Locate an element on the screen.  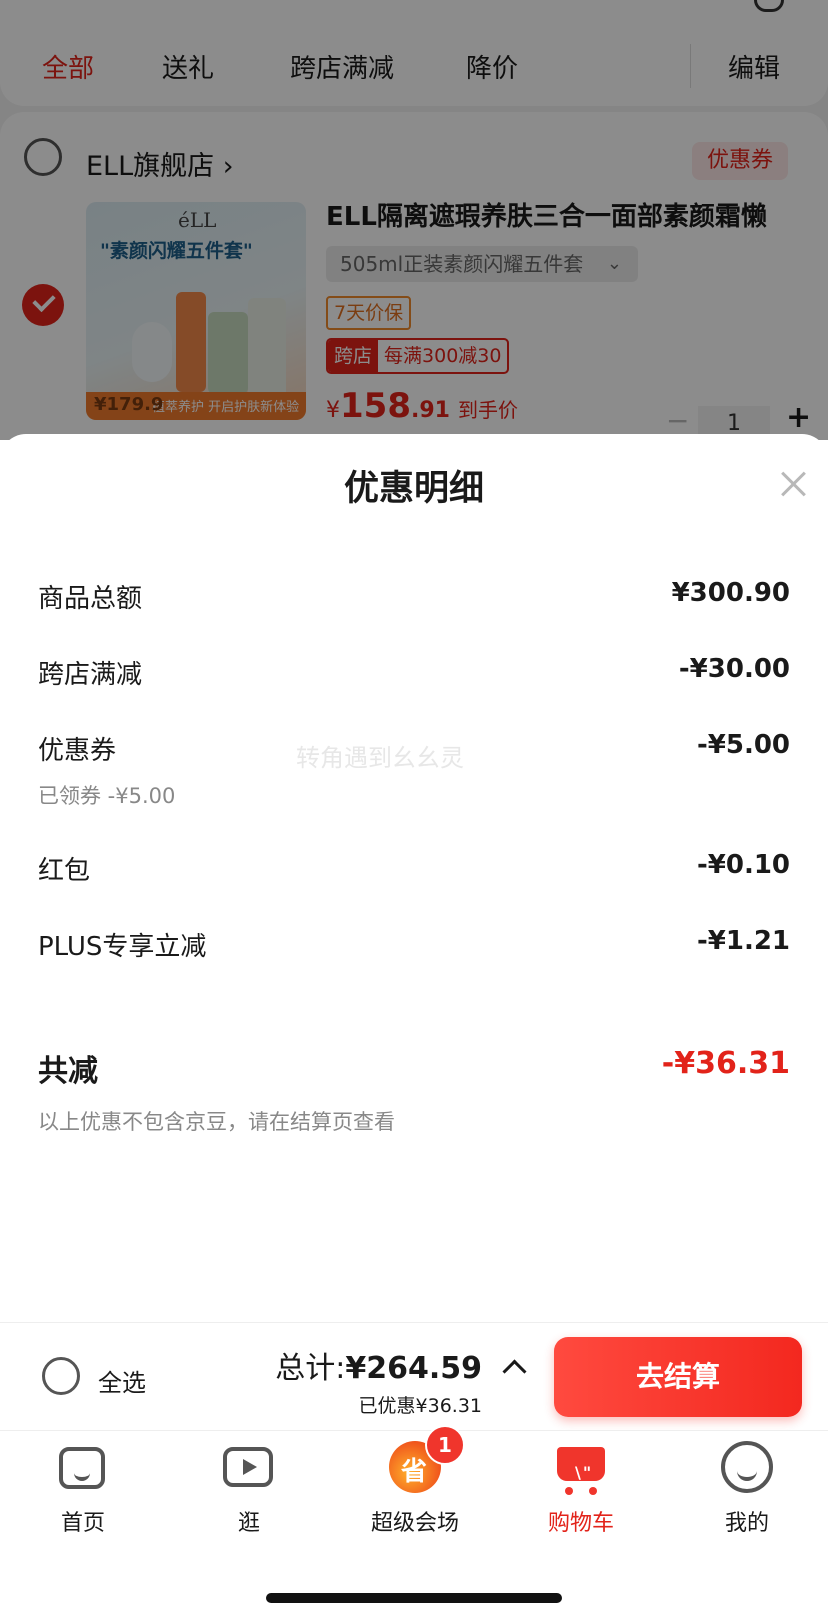
checkout-bar: 全选 总计:¥264.59 已优惠¥36.31 去结算 is located at coordinates (414, 1376).